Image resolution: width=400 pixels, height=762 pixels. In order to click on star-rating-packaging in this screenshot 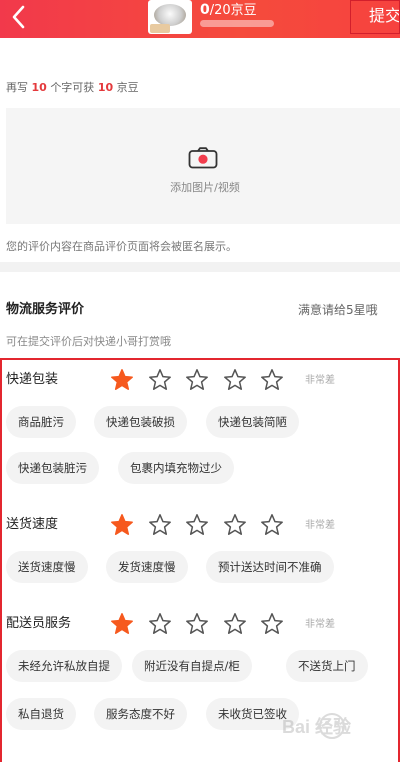, I will do `click(204, 380)`.